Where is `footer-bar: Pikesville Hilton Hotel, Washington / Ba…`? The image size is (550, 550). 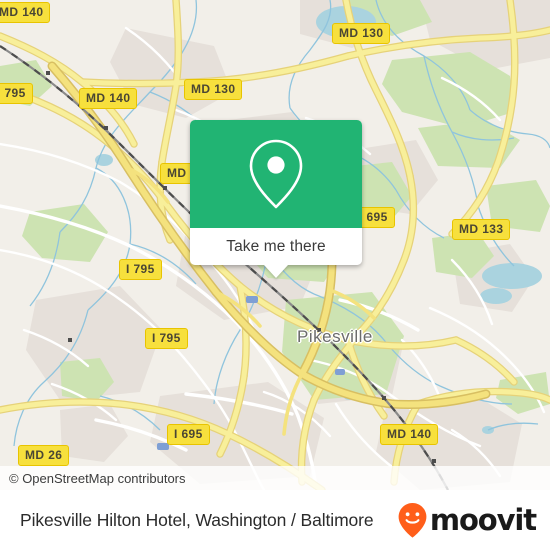 footer-bar: Pikesville Hilton Hotel, Washington / Ba… is located at coordinates (275, 520).